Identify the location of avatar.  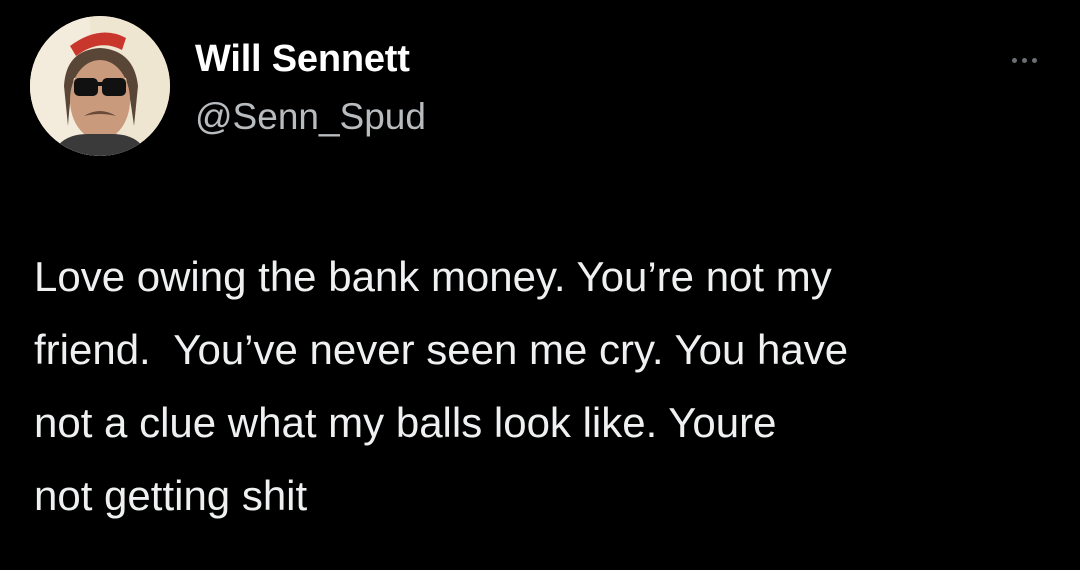
(100, 86).